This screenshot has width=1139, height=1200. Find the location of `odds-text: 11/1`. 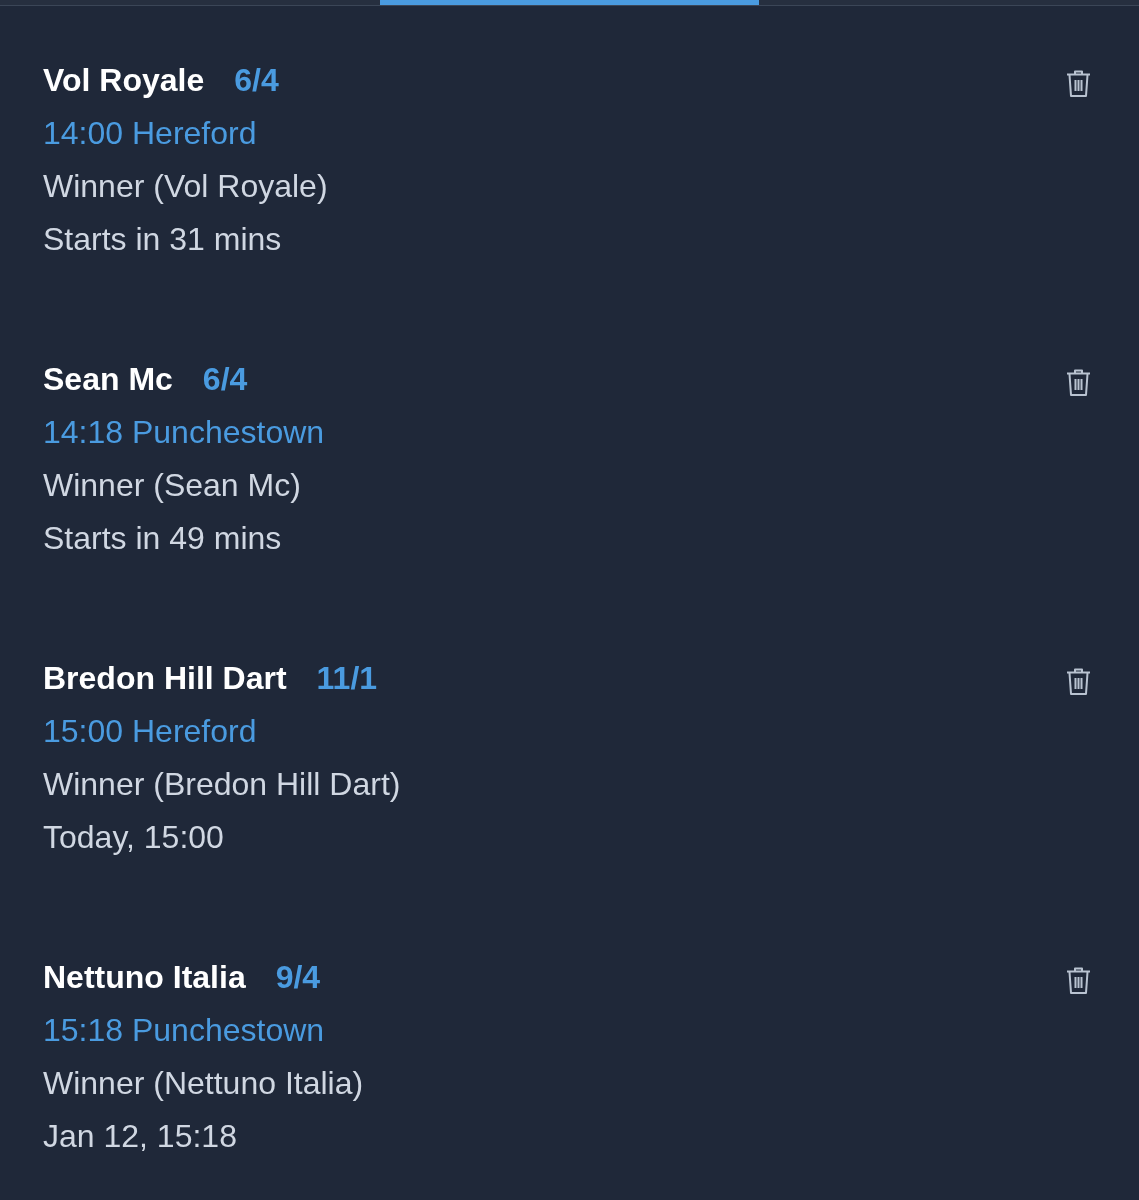

odds-text: 11/1 is located at coordinates (347, 678).